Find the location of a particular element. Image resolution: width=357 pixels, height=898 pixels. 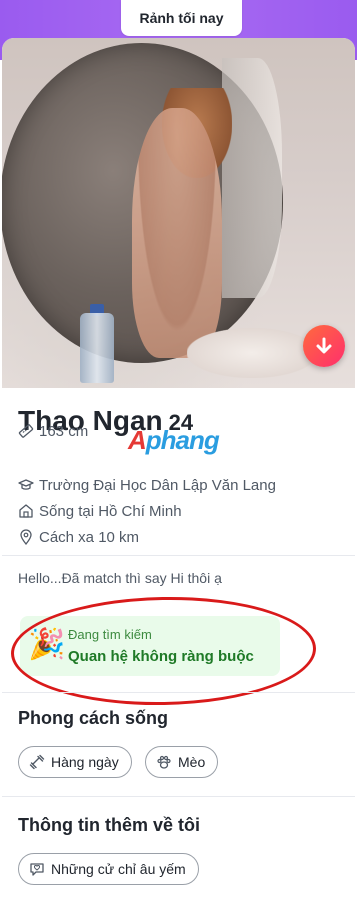

chip-affection-label: Những cử chỉ âu yếm is located at coordinates (118, 869).